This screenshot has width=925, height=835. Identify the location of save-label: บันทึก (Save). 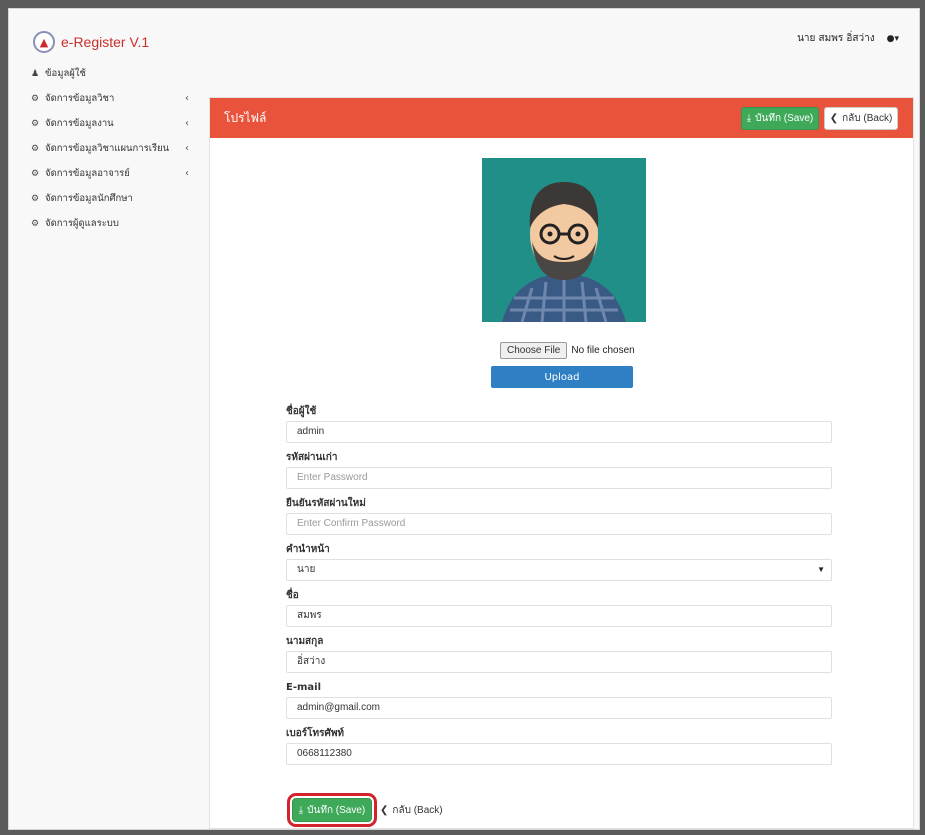
(336, 810).